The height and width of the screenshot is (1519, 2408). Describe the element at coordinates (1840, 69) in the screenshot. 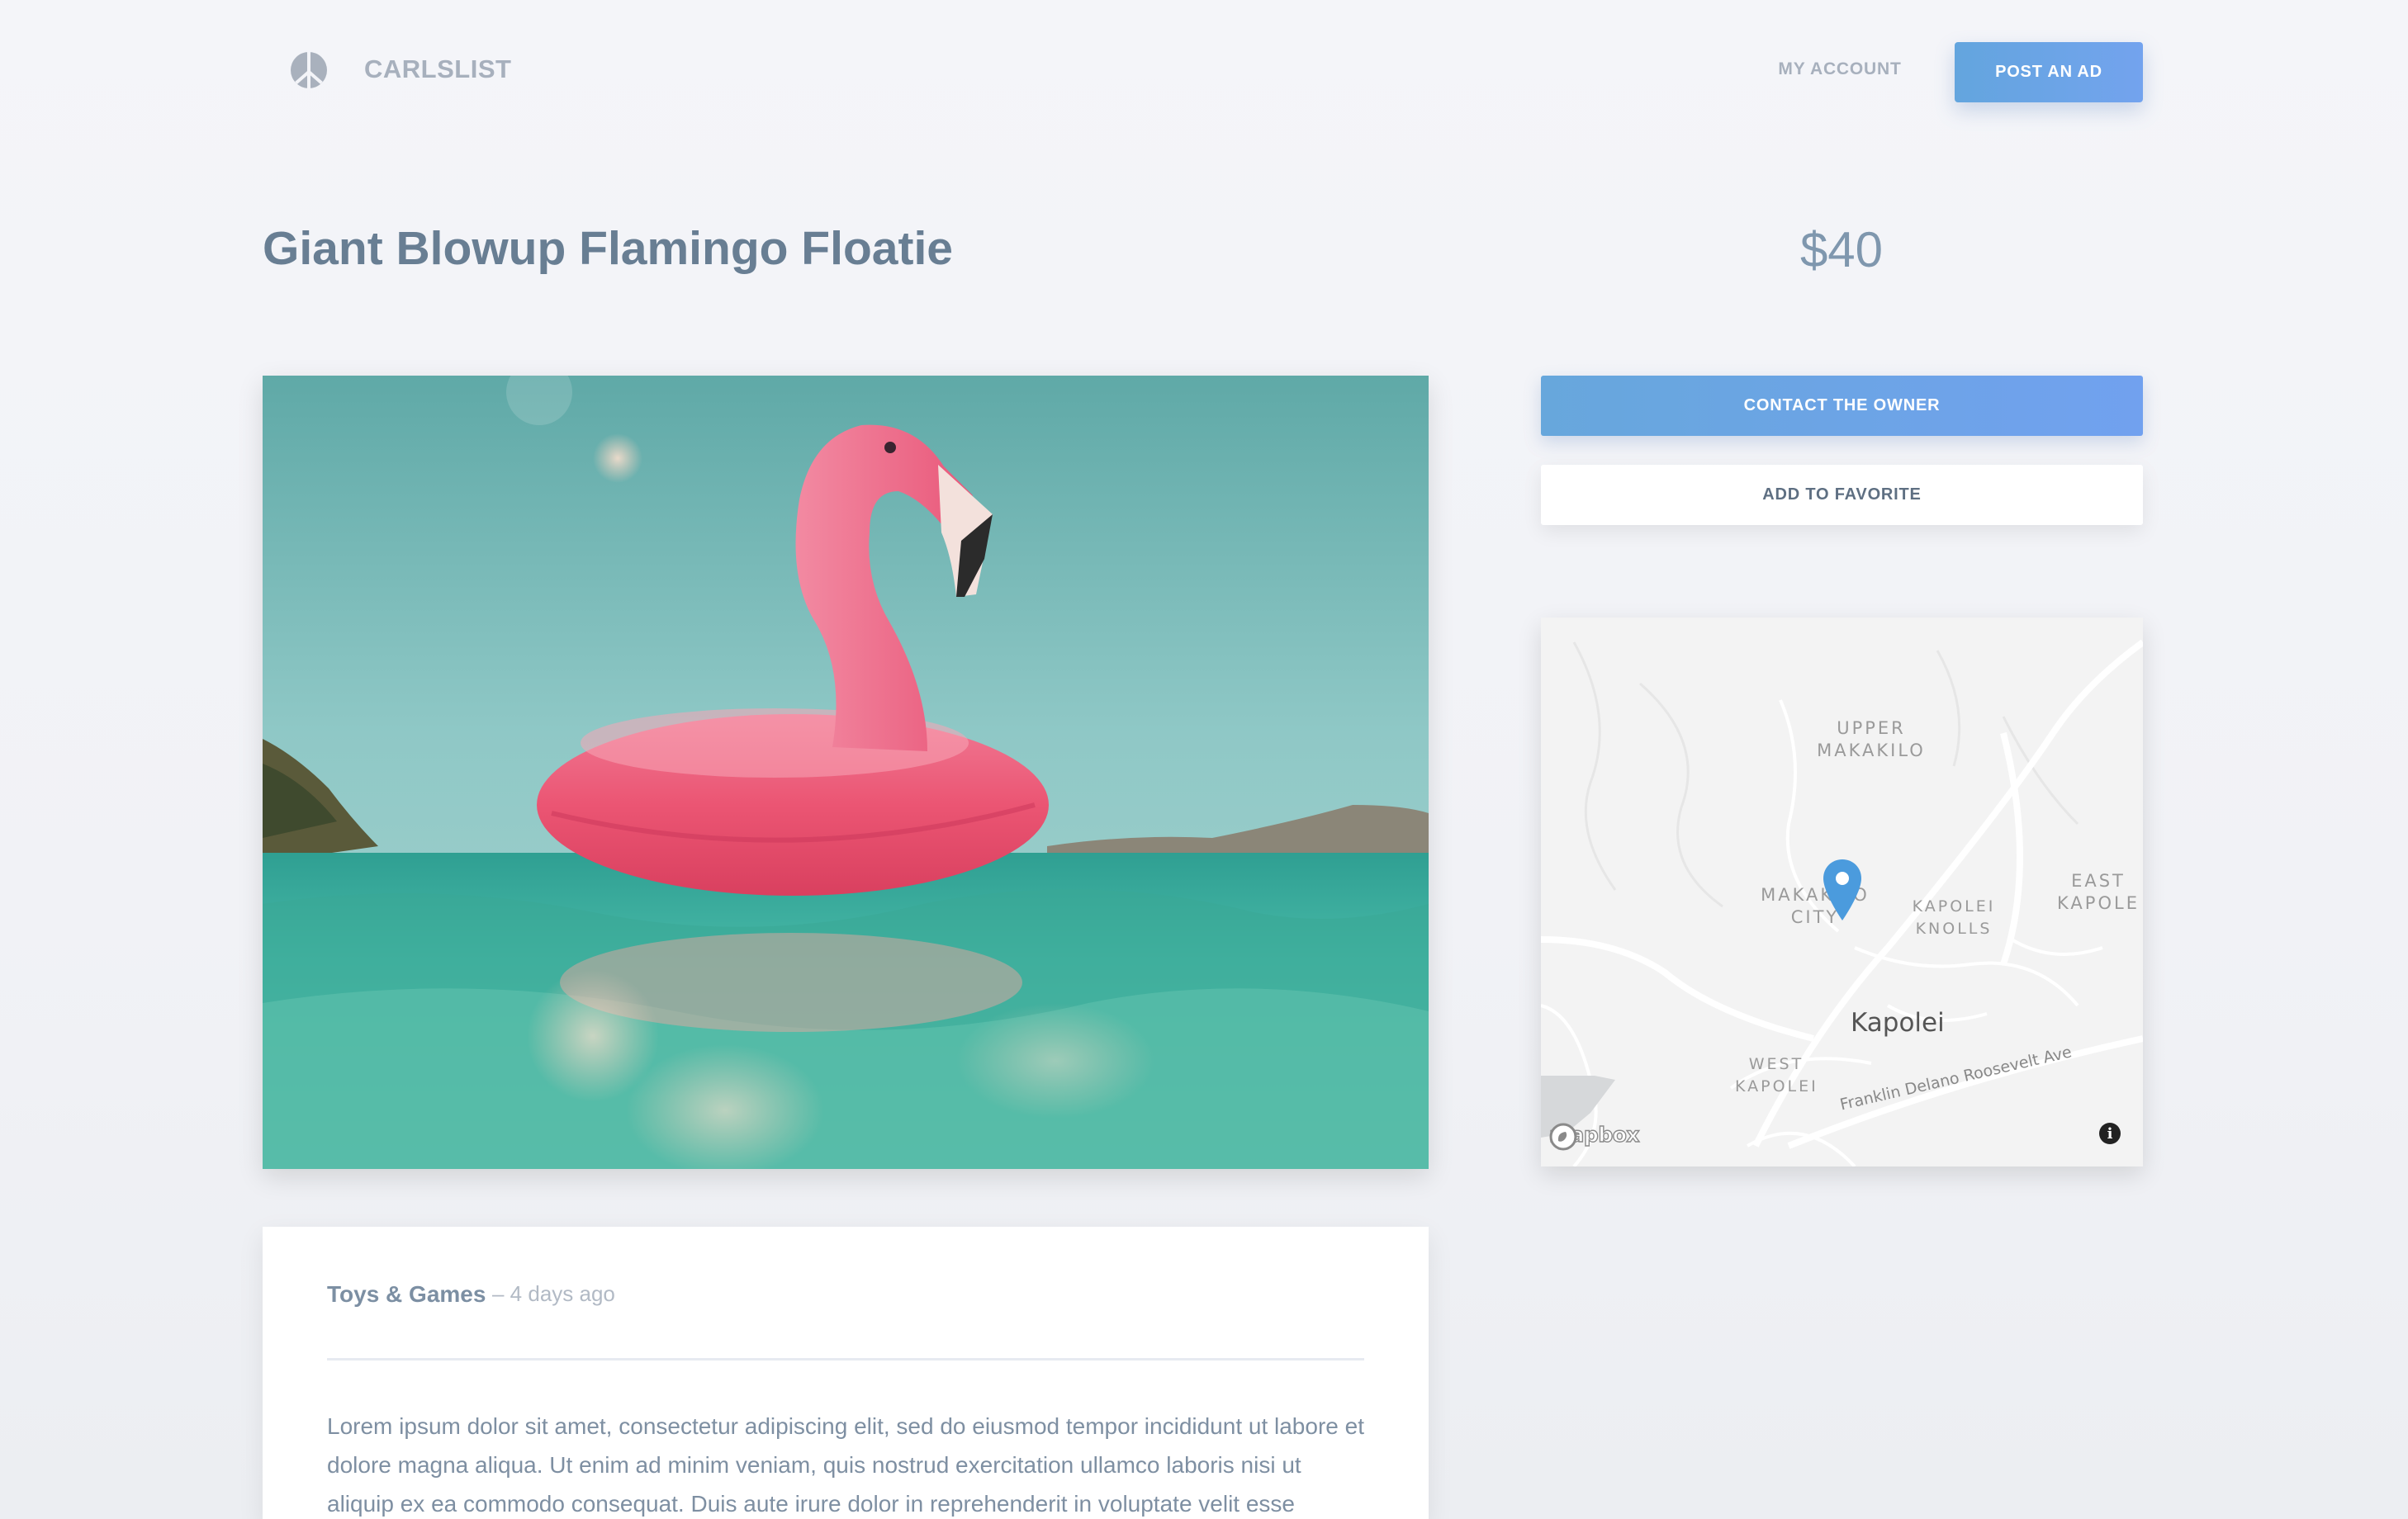

I see `my-account-link: MY ACCOUNT` at that location.